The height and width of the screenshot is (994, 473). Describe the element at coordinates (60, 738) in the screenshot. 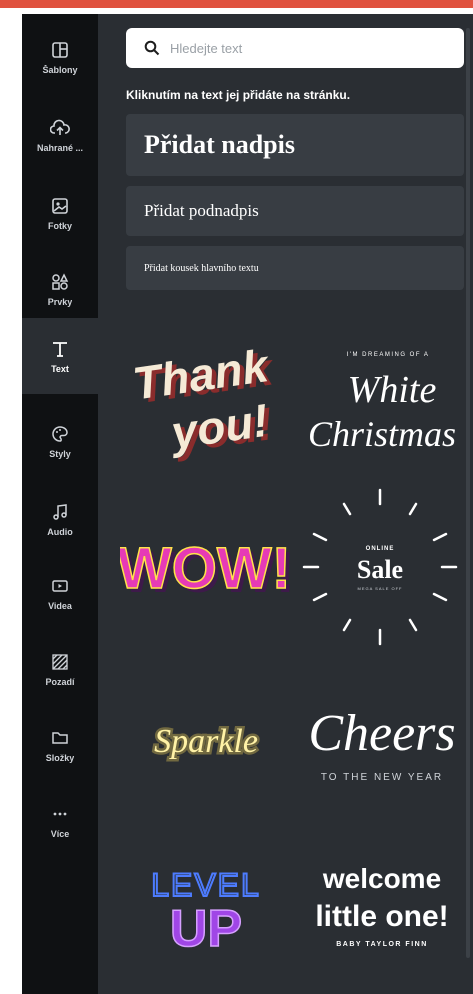

I see `folder-icon` at that location.